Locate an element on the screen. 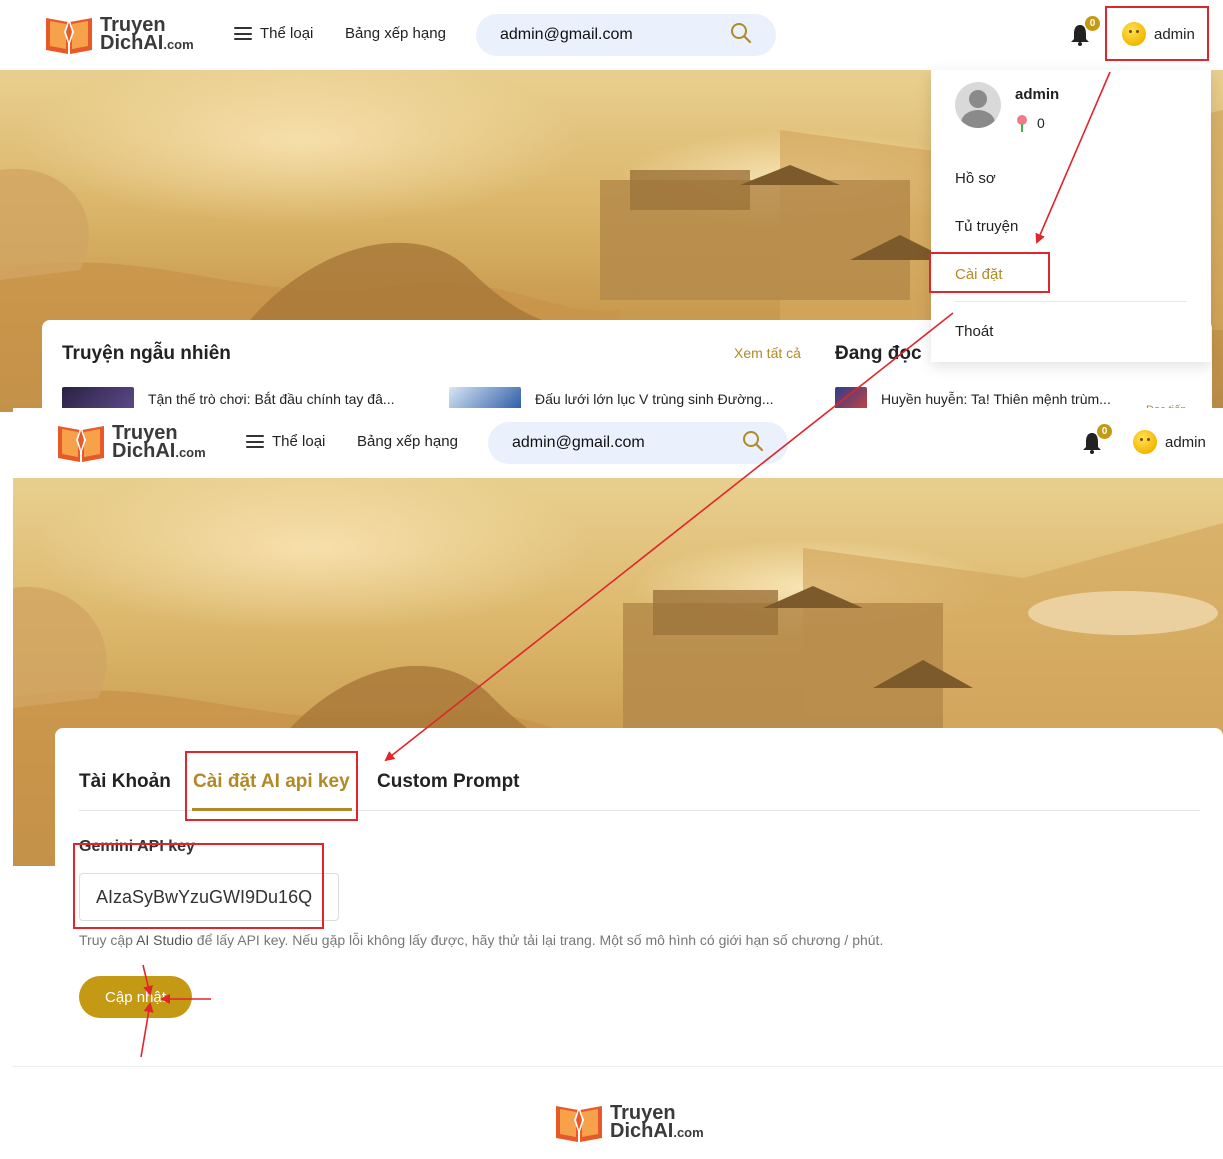 This screenshot has height=1159, width=1223. menu-item-library: Tủ truyện is located at coordinates (986, 226).